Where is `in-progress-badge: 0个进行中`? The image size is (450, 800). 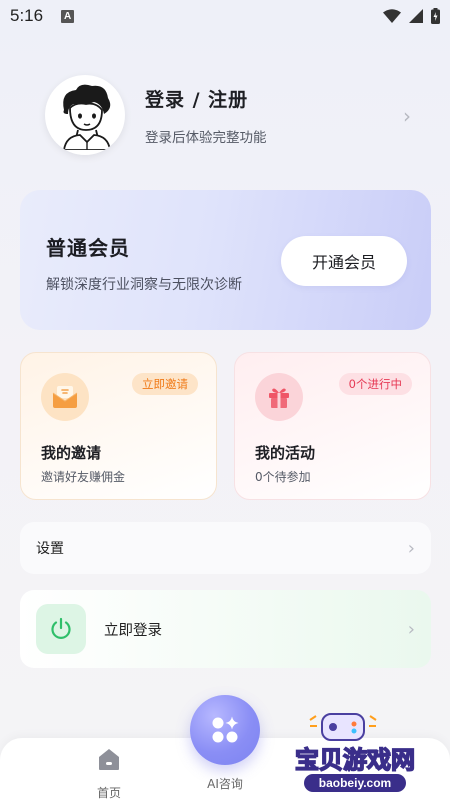 in-progress-badge: 0个进行中 is located at coordinates (375, 384).